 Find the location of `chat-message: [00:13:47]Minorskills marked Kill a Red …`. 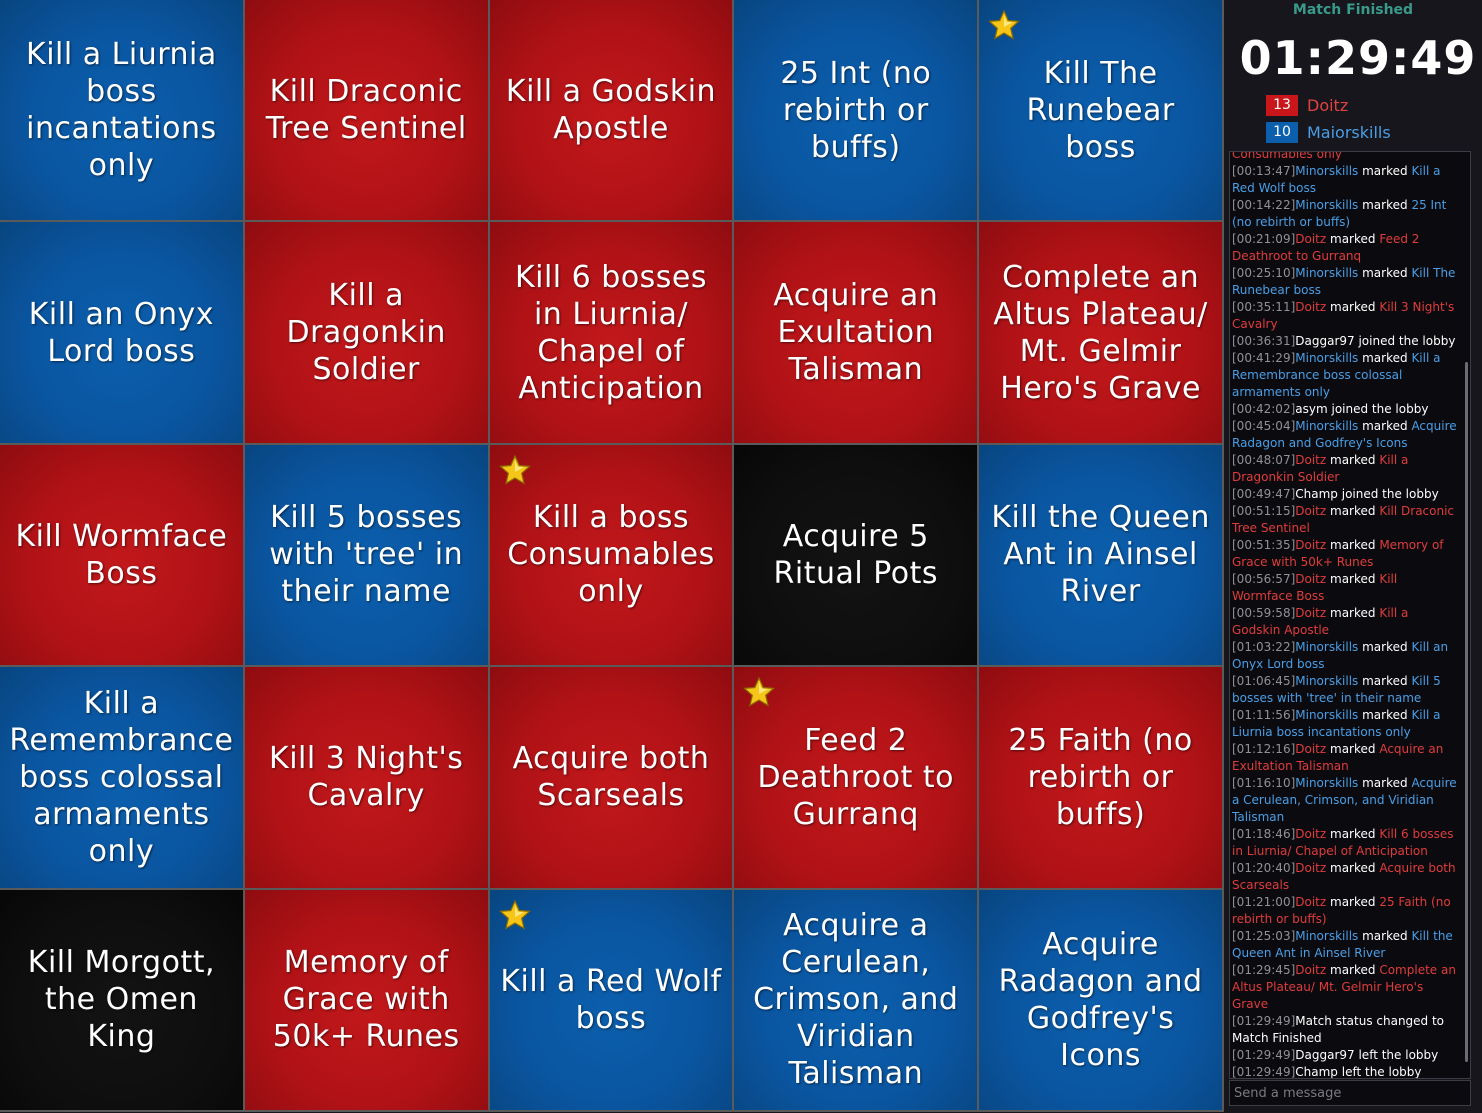

chat-message: [00:13:47]Minorskills marked Kill a Red … is located at coordinates (1346, 180).